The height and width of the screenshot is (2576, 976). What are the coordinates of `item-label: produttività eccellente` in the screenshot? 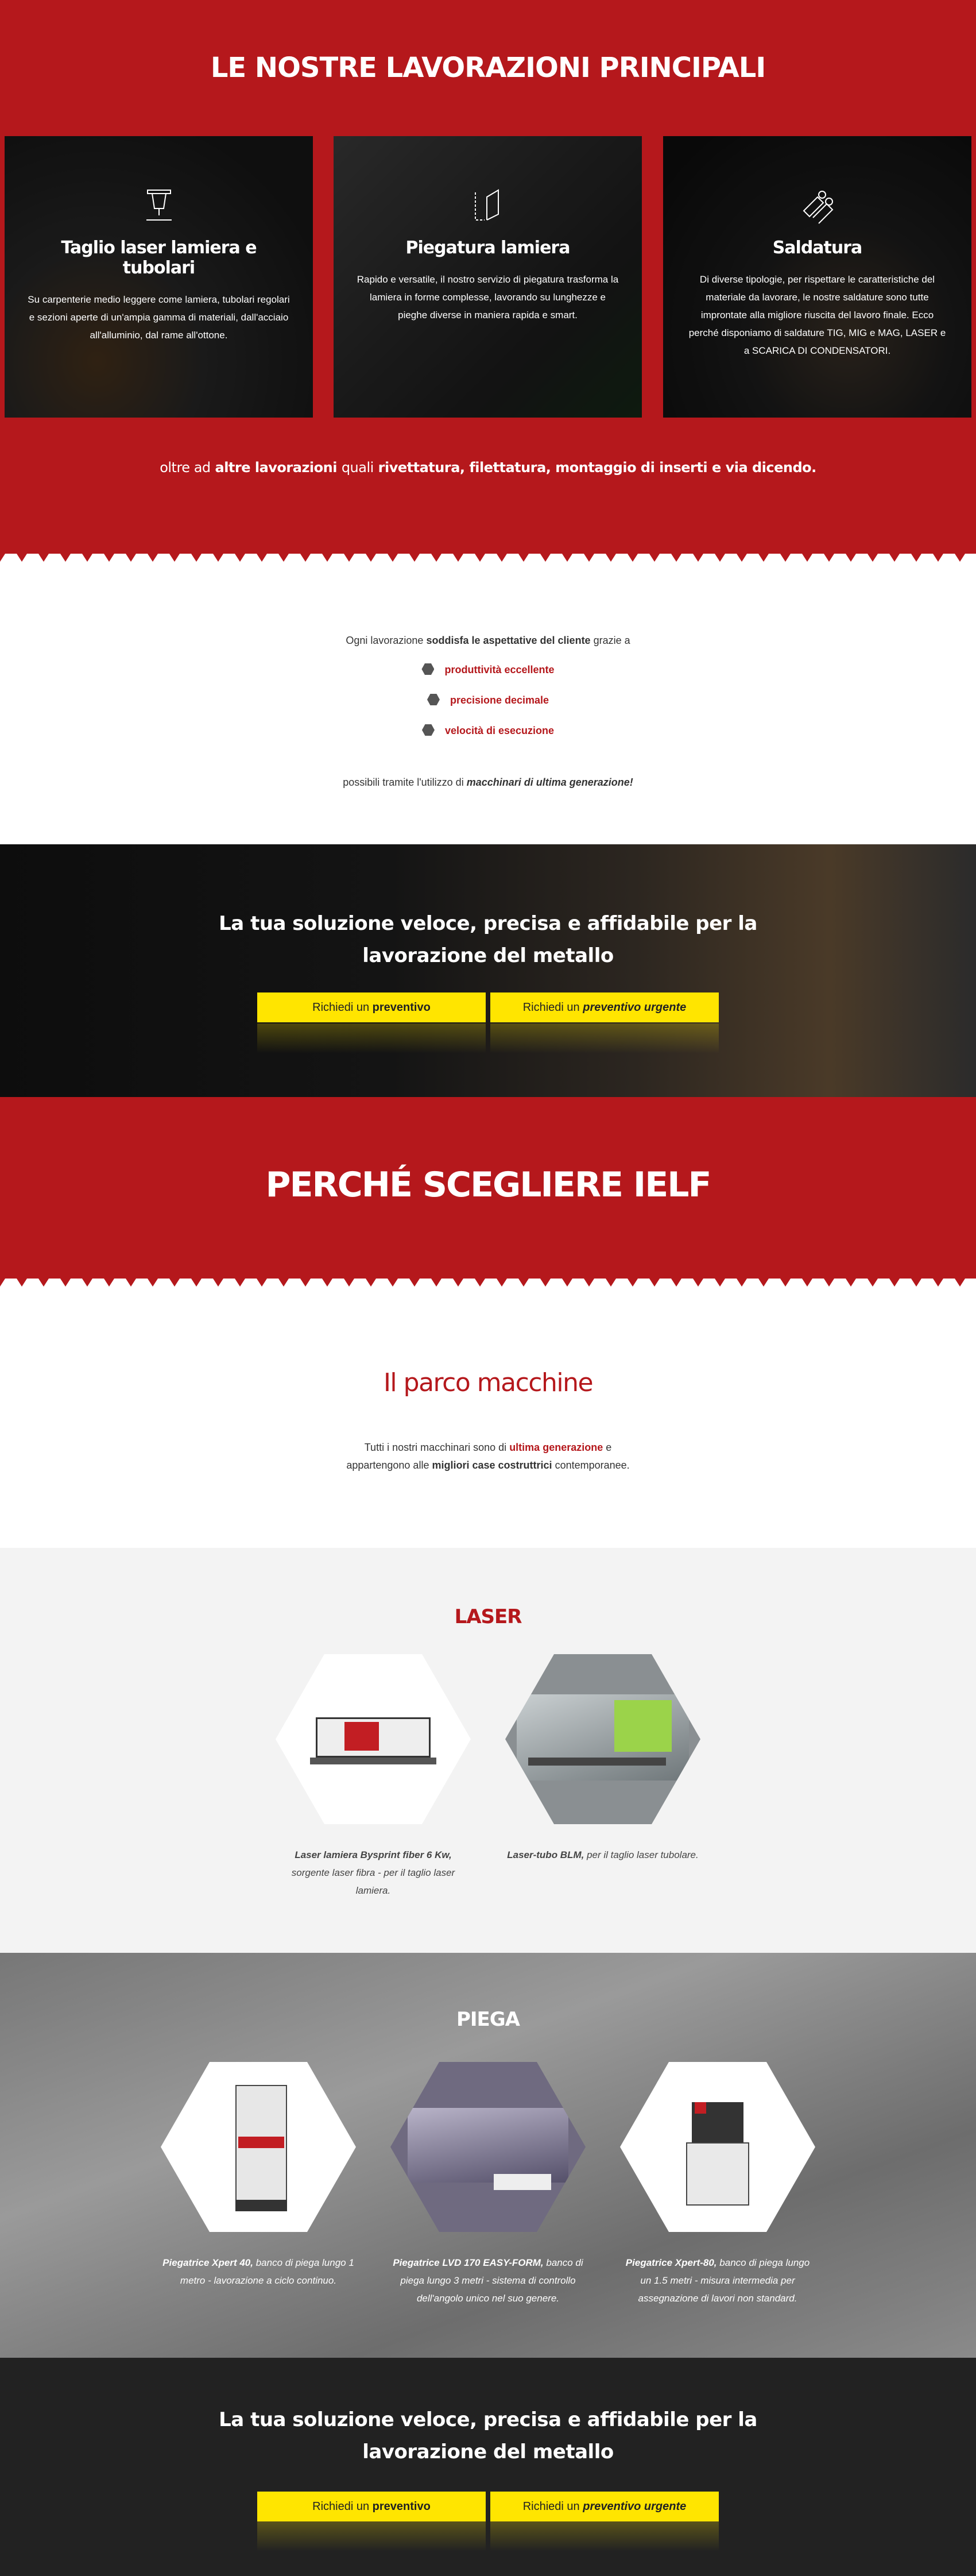 It's located at (500, 669).